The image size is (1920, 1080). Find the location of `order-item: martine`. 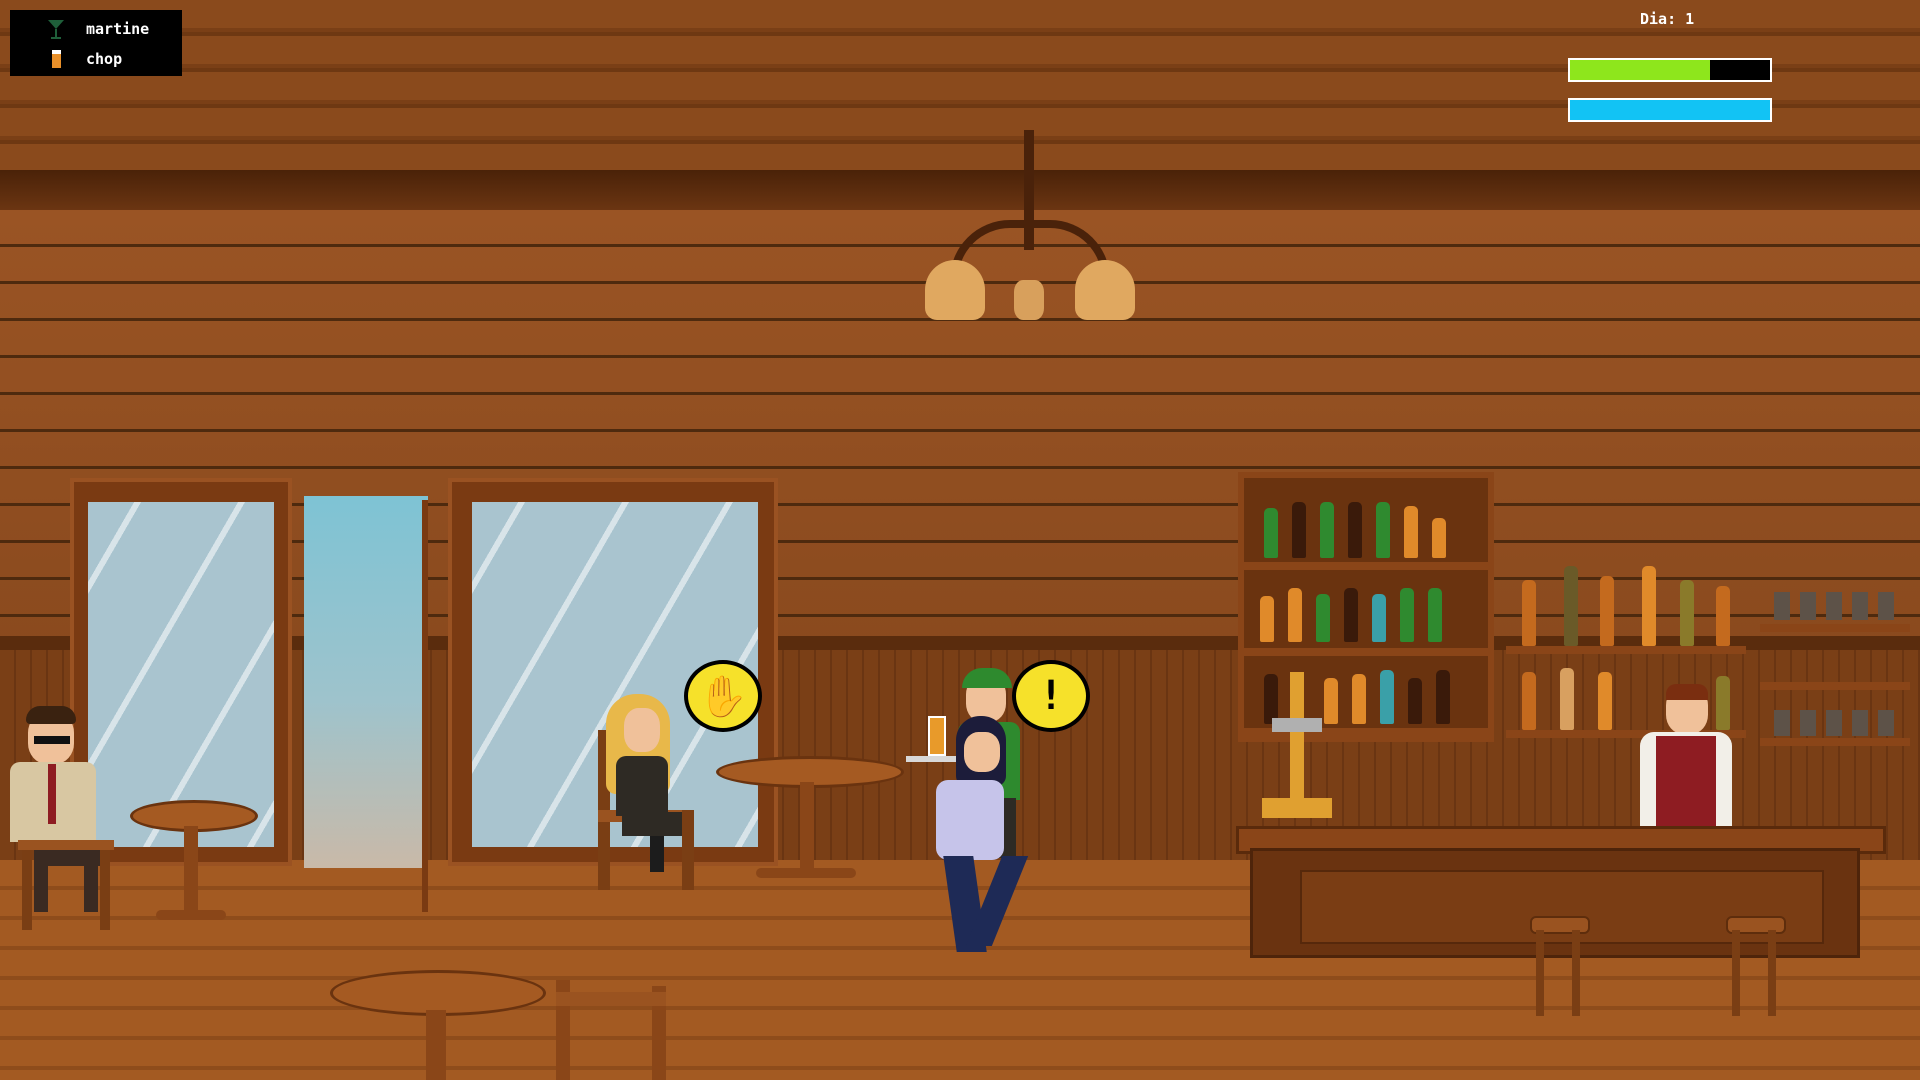

order-item: martine is located at coordinates (96, 29).